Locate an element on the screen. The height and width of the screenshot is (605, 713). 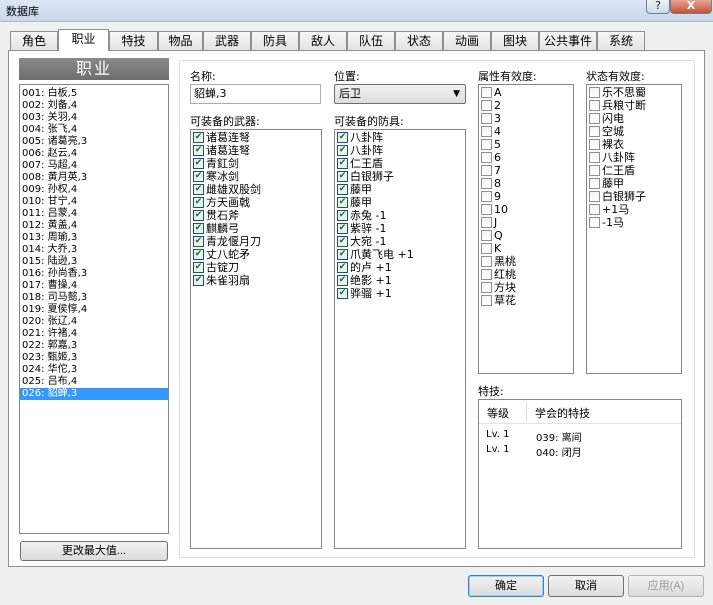
name-input: 貂蝉,3 is located at coordinates (255, 94).